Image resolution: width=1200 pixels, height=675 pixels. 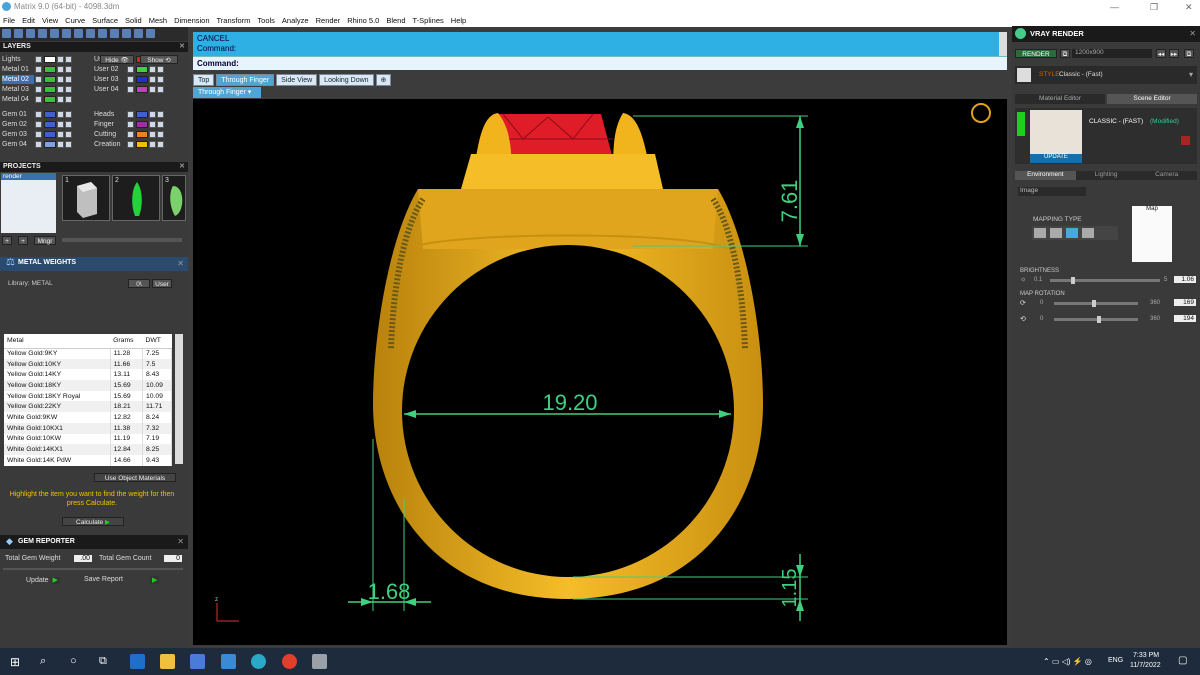 I want to click on language-indicator: ENG, so click(x=1115, y=660).